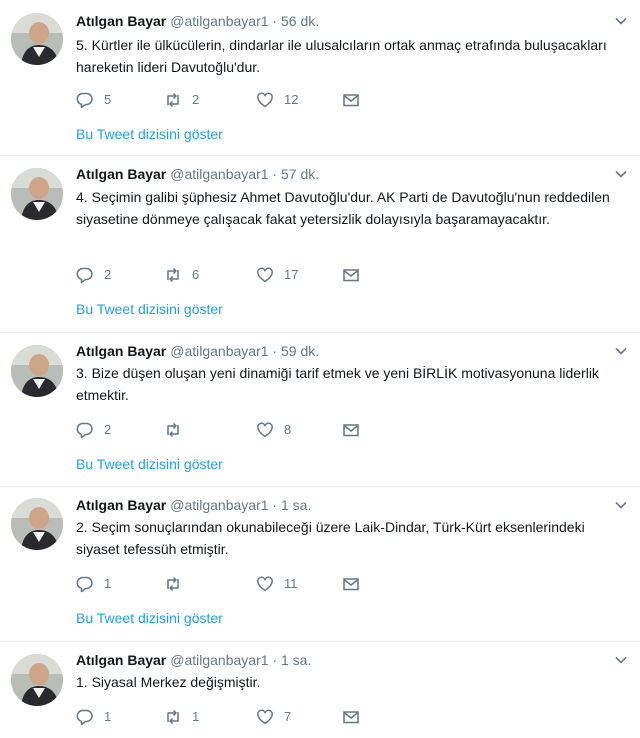  I want to click on retweet-count: 6, so click(196, 274).